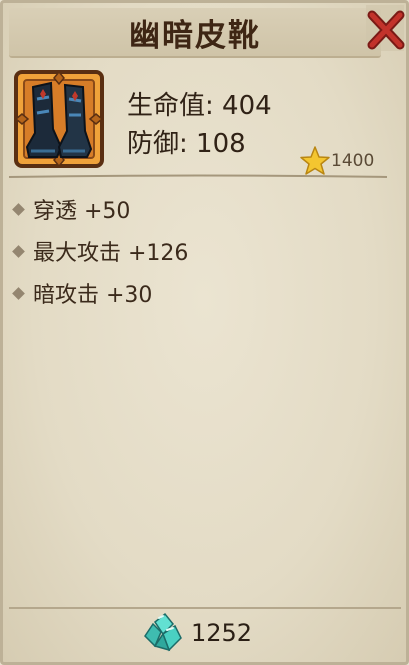  Describe the element at coordinates (383, 29) in the screenshot. I see `close-icon` at that location.